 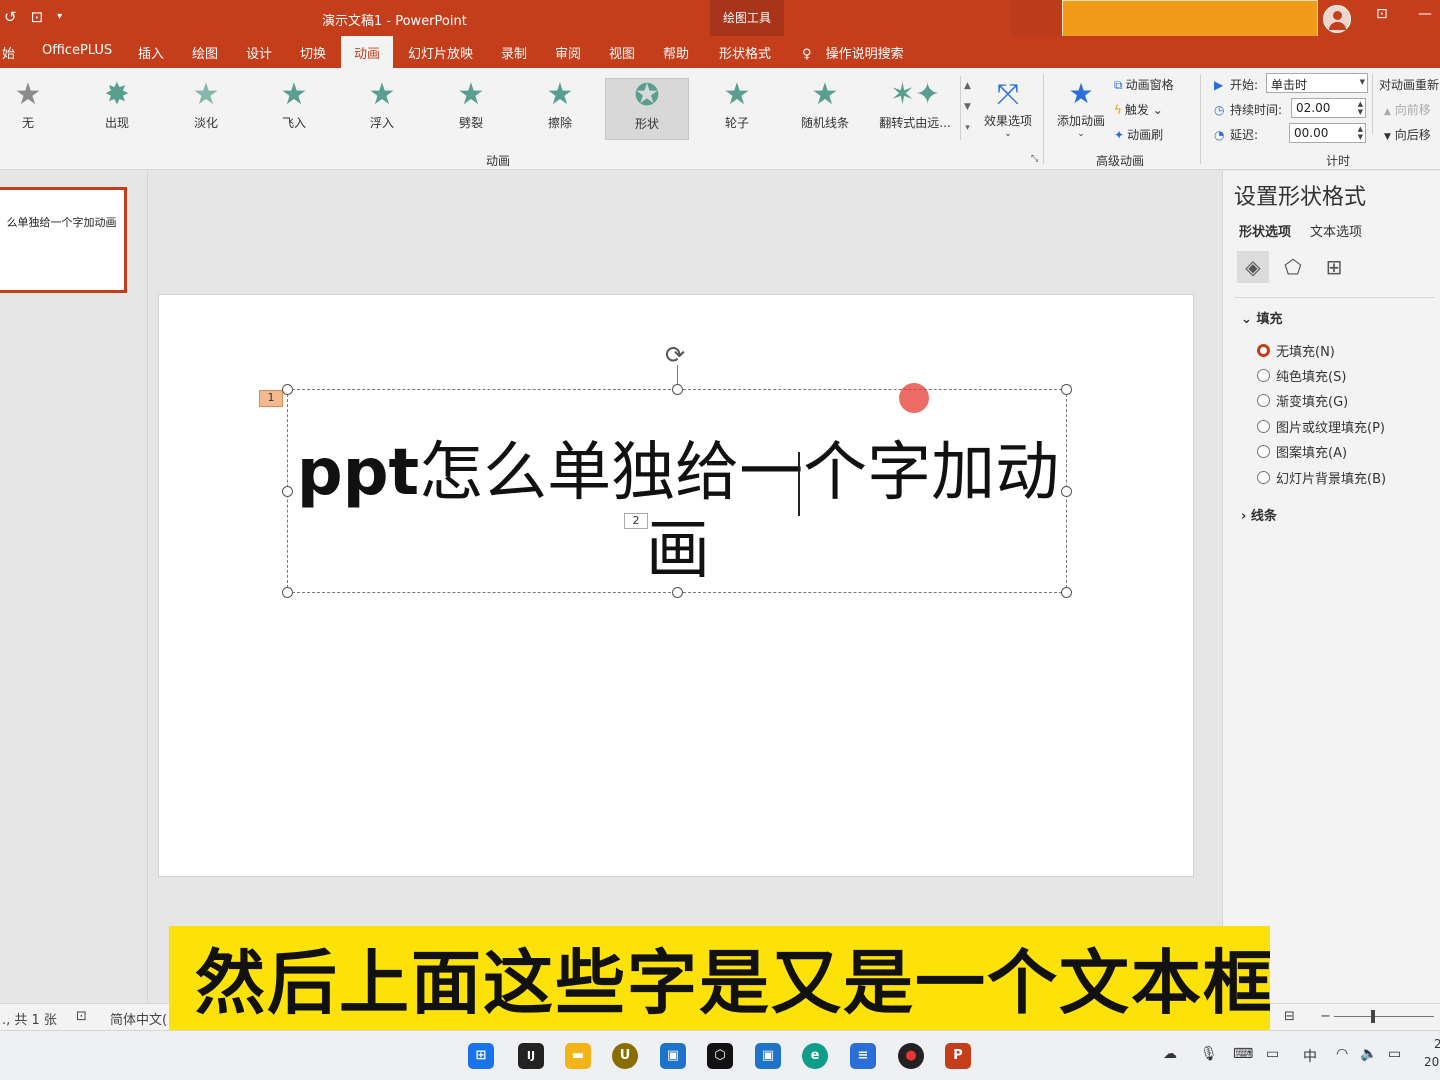 What do you see at coordinates (1138, 134) in the screenshot?
I see `animation-painter-button: ✦ 动画刷` at bounding box center [1138, 134].